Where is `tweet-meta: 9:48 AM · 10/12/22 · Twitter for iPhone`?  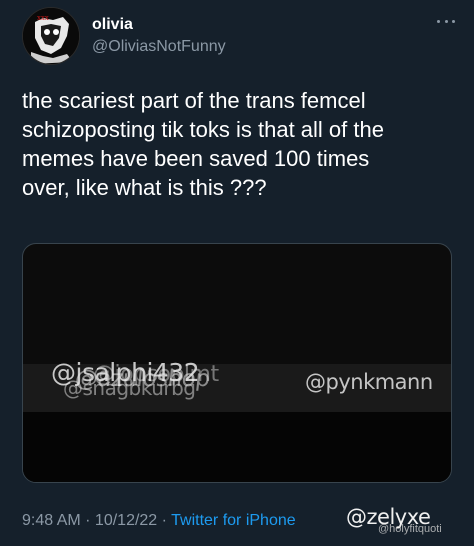 tweet-meta: 9:48 AM · 10/12/22 · Twitter for iPhone is located at coordinates (159, 521).